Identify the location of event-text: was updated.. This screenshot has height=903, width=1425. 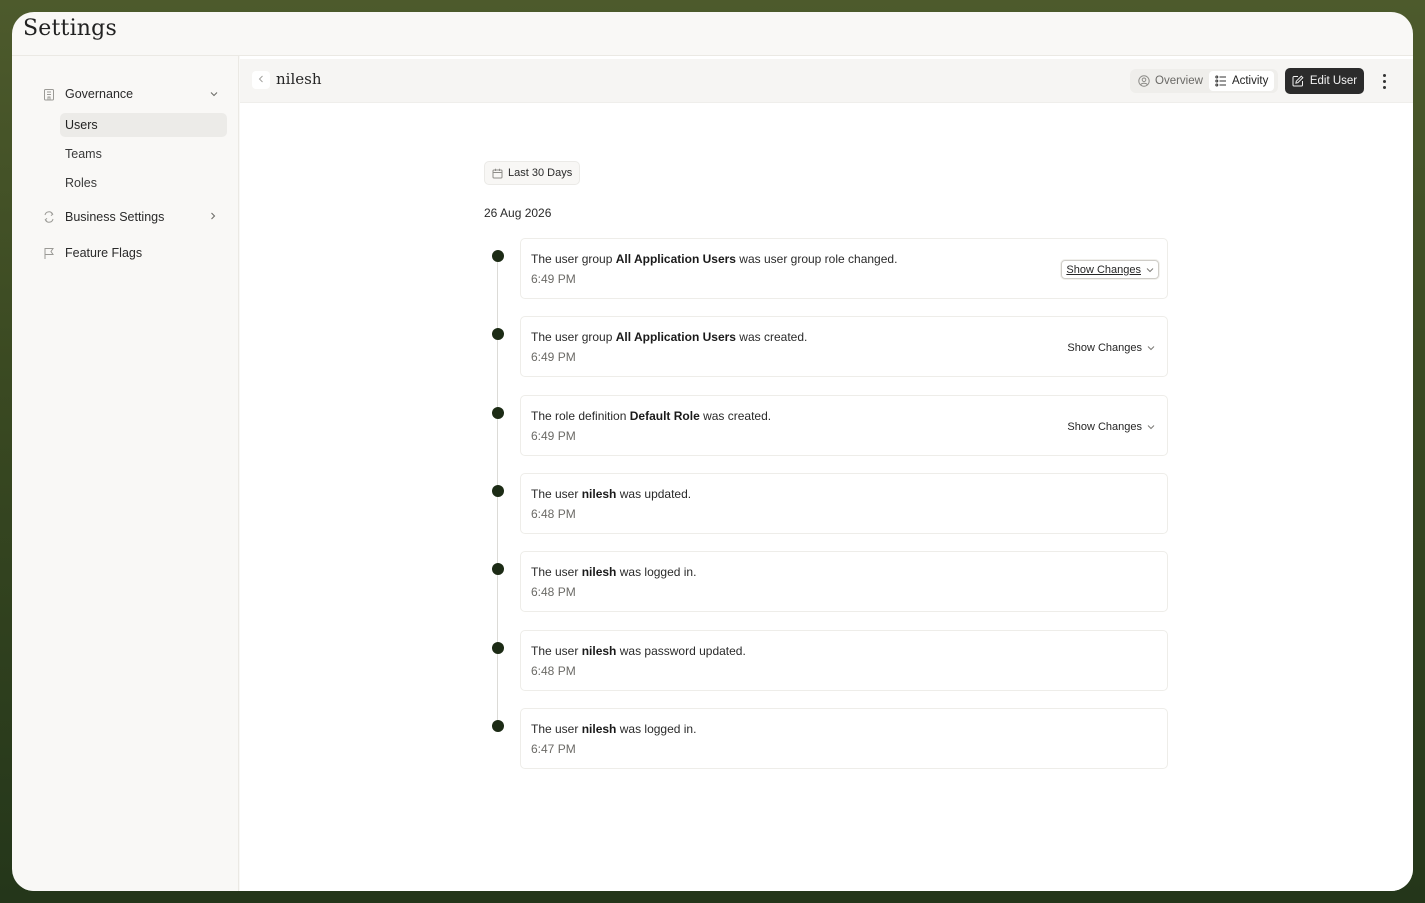
(654, 494).